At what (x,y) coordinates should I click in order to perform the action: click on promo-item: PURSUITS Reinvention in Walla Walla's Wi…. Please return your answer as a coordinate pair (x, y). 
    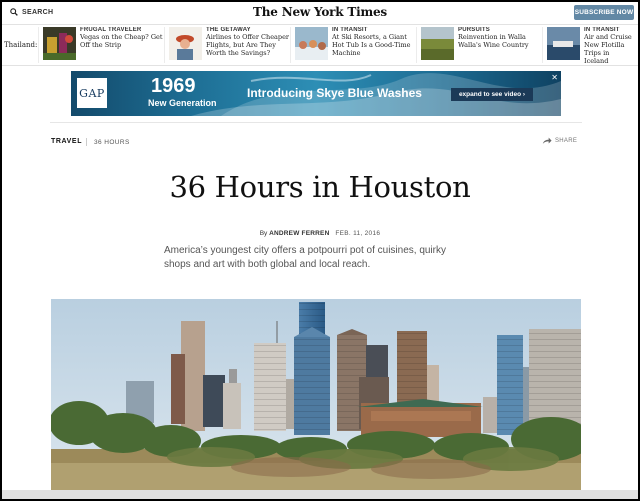
    Looking at the image, I should click on (479, 45).